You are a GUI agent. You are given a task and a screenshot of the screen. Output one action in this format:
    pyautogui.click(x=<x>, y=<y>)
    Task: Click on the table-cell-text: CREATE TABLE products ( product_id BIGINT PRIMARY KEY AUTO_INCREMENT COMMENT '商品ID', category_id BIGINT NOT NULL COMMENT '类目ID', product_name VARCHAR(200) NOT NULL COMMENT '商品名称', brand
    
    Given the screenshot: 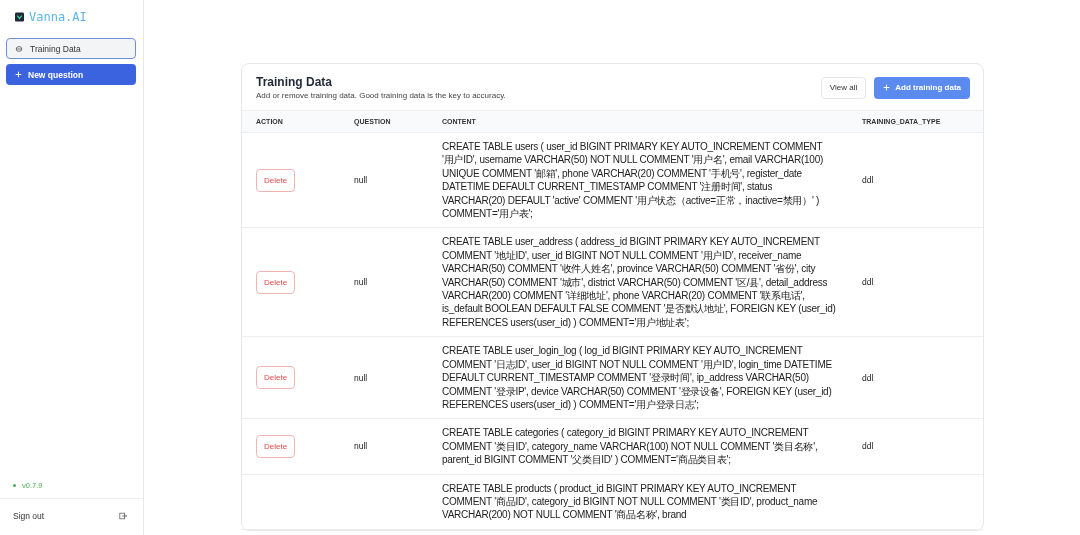 What is the action you would take?
    pyautogui.click(x=630, y=501)
    